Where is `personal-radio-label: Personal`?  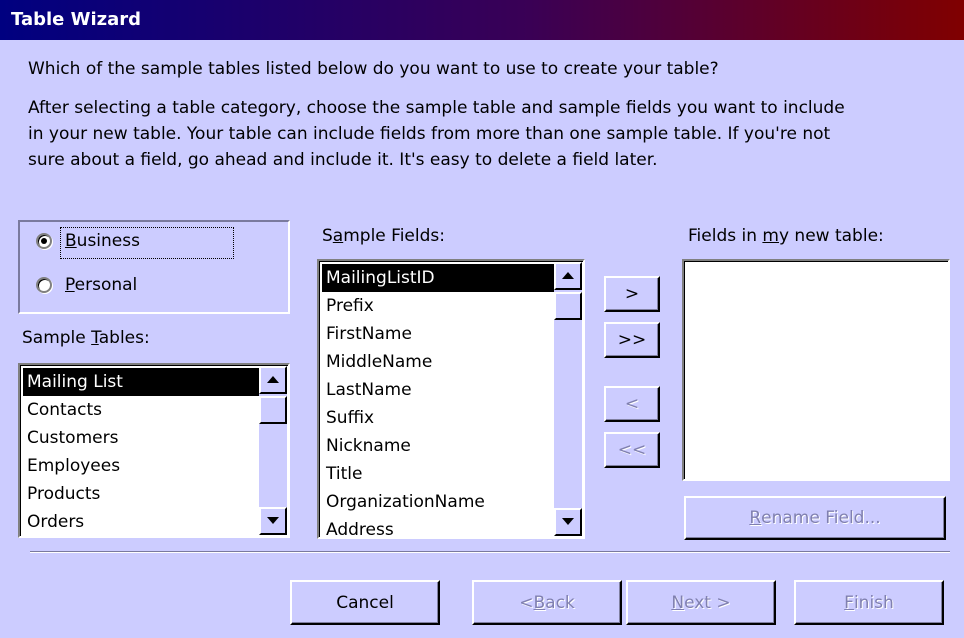 personal-radio-label: Personal is located at coordinates (101, 285).